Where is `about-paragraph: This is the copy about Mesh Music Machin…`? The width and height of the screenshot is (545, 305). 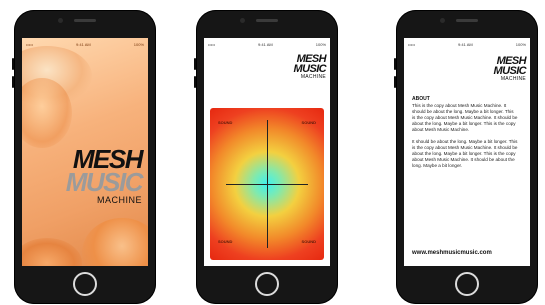 about-paragraph: This is the copy about Mesh Music Machin… is located at coordinates (465, 117).